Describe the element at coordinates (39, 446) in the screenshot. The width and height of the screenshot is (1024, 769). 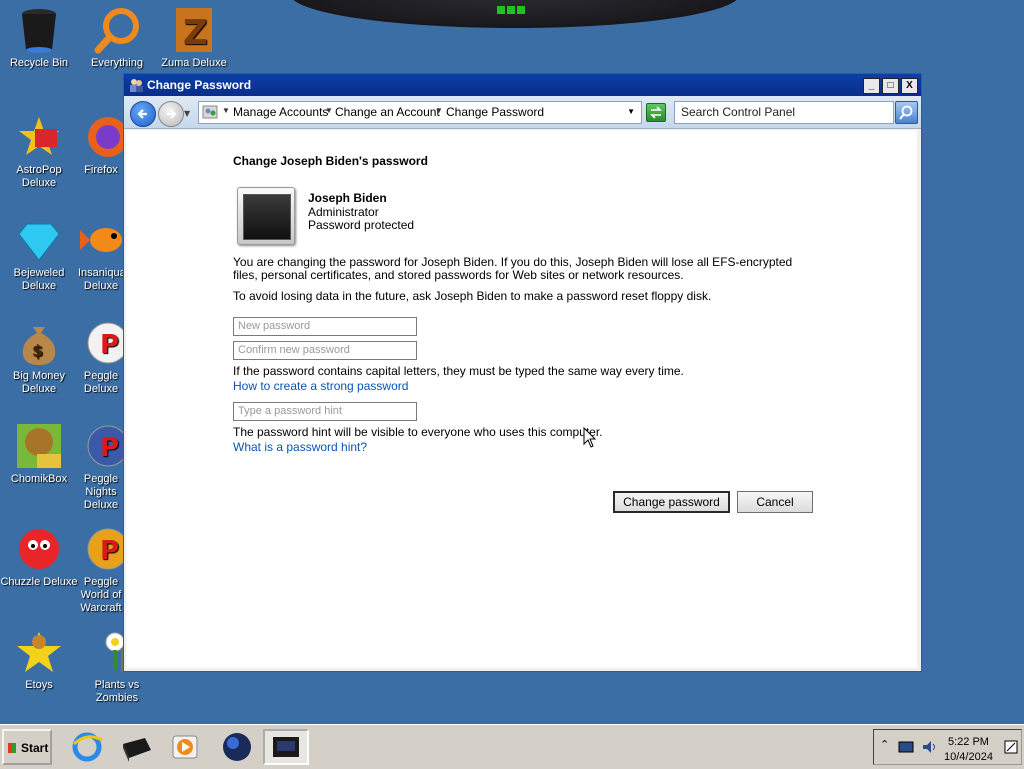
I see `chomikbox-icon` at that location.